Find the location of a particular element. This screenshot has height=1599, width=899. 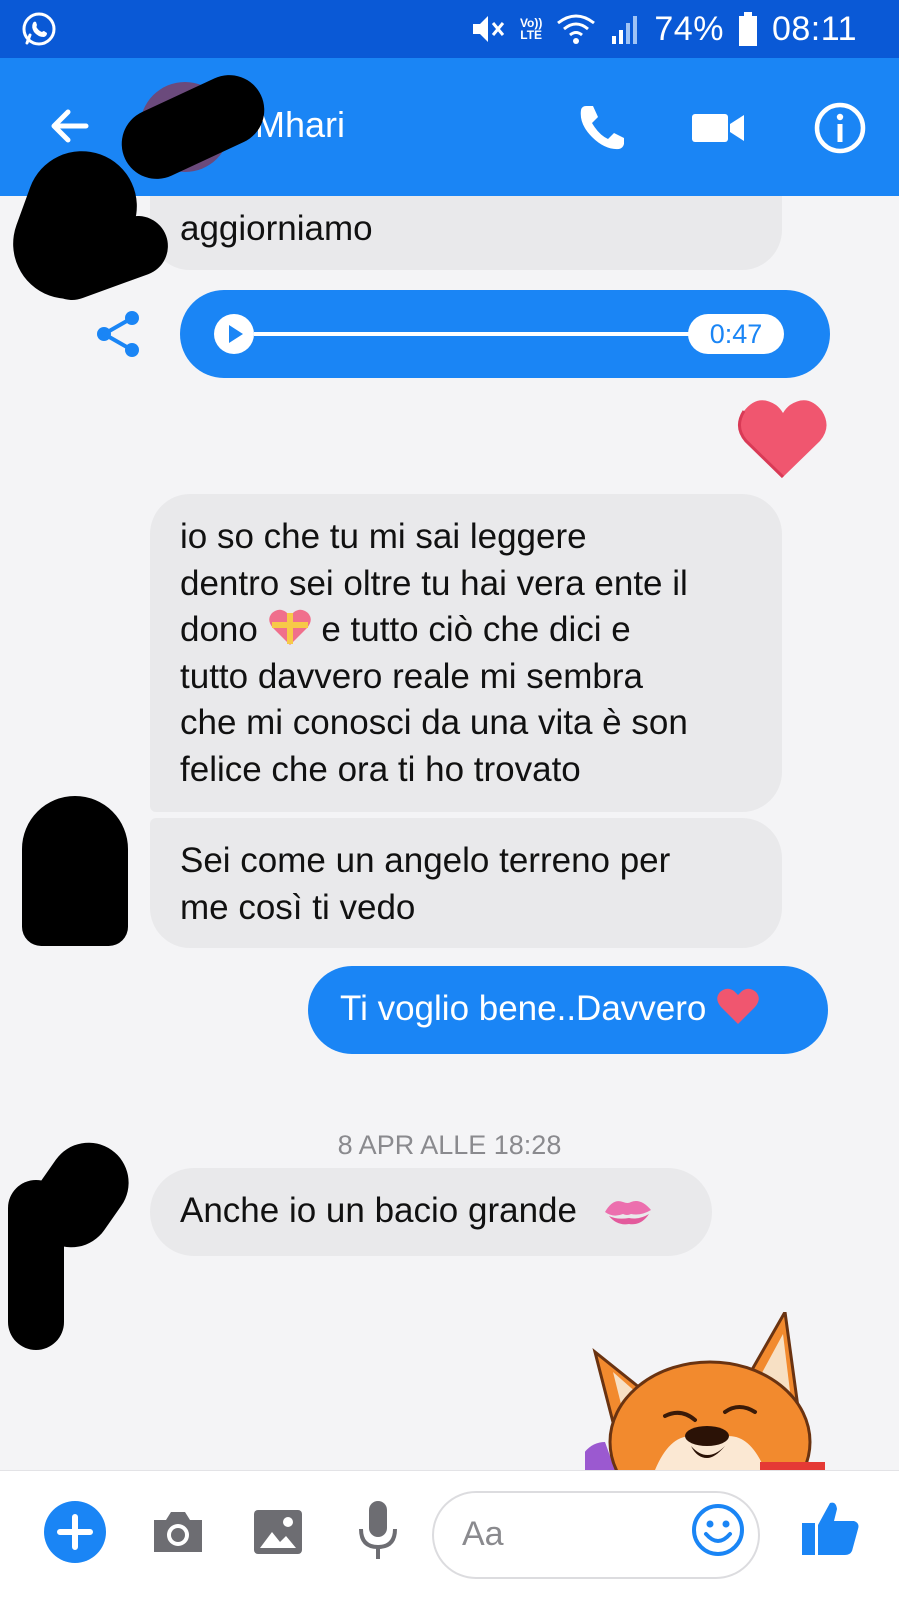

play-icon is located at coordinates (236, 334).